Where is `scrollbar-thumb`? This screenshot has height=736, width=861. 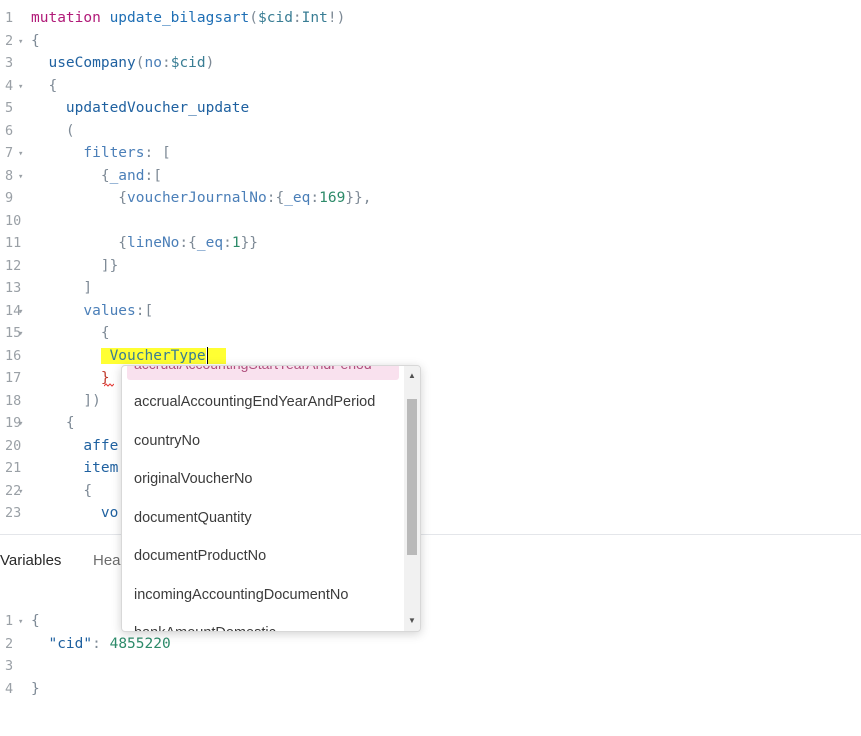
scrollbar-thumb is located at coordinates (412, 477).